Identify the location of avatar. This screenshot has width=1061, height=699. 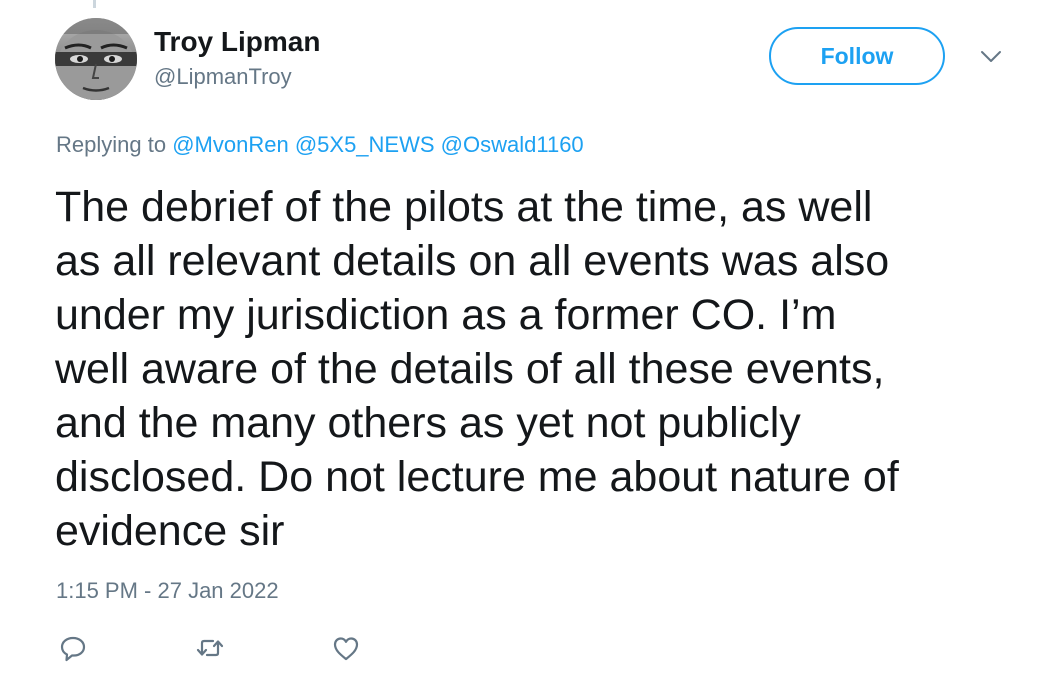
(96, 59).